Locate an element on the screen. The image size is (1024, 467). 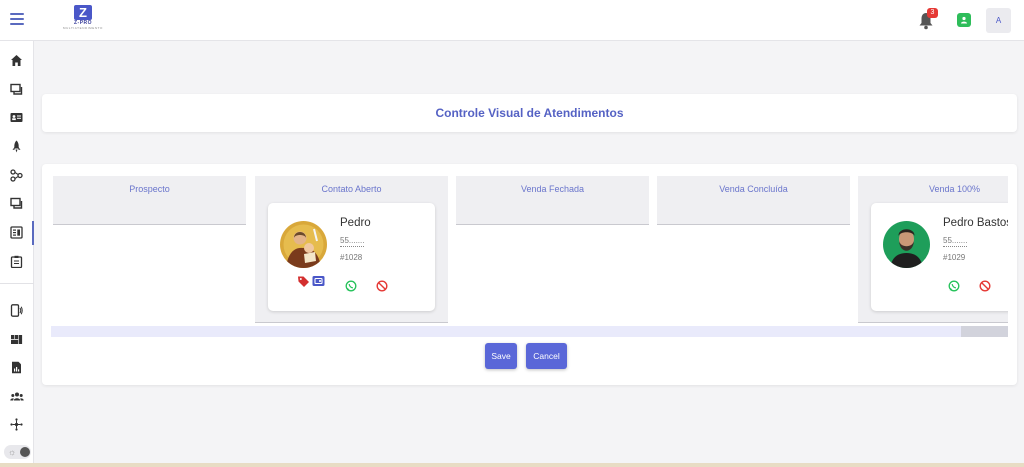
app-logo: Z Z-PRO MULTIATENDIMENTO is located at coordinates (83, 20).